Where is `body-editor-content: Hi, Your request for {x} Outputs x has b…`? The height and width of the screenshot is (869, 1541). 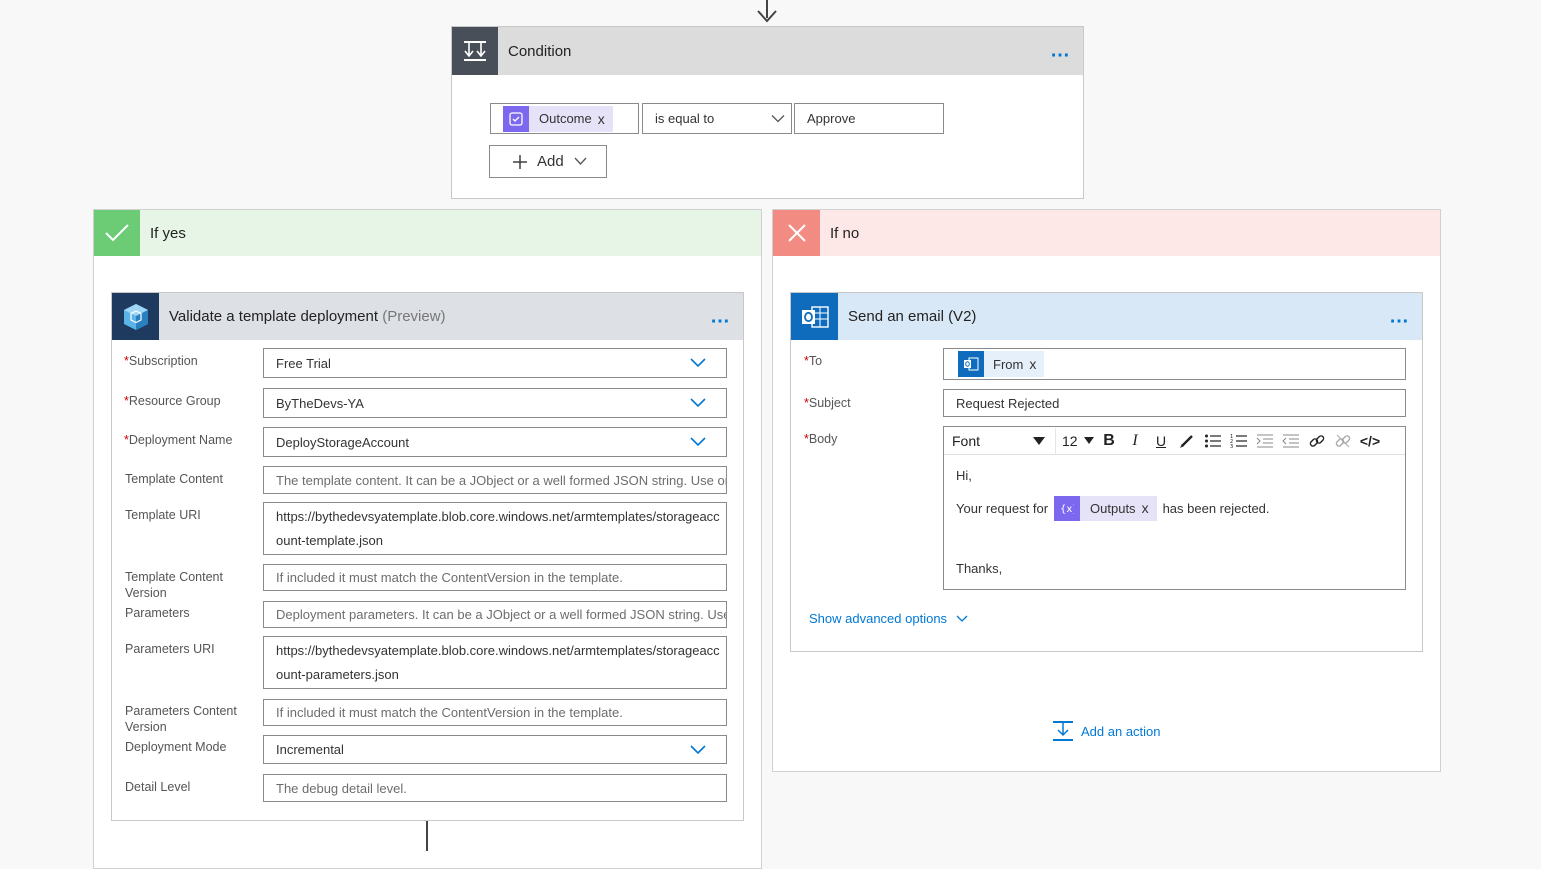
body-editor-content: Hi, Your request for {x} Outputs x has b… is located at coordinates (1175, 520).